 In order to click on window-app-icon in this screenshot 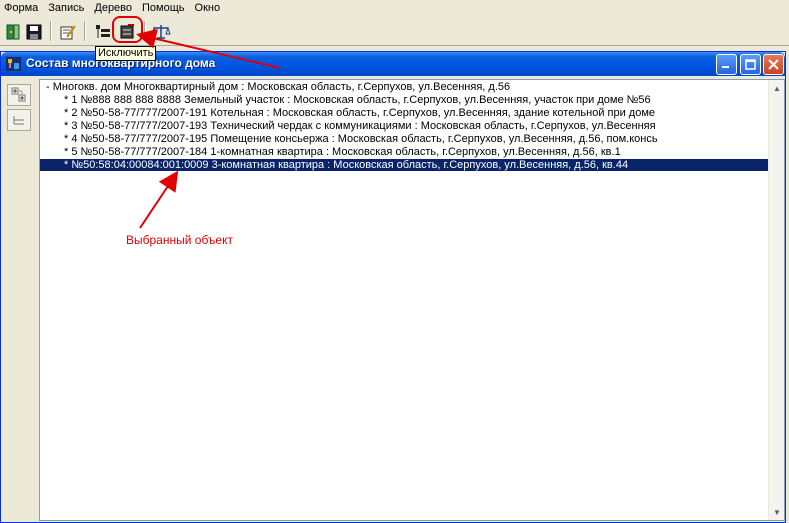, I will do `click(13, 64)`.